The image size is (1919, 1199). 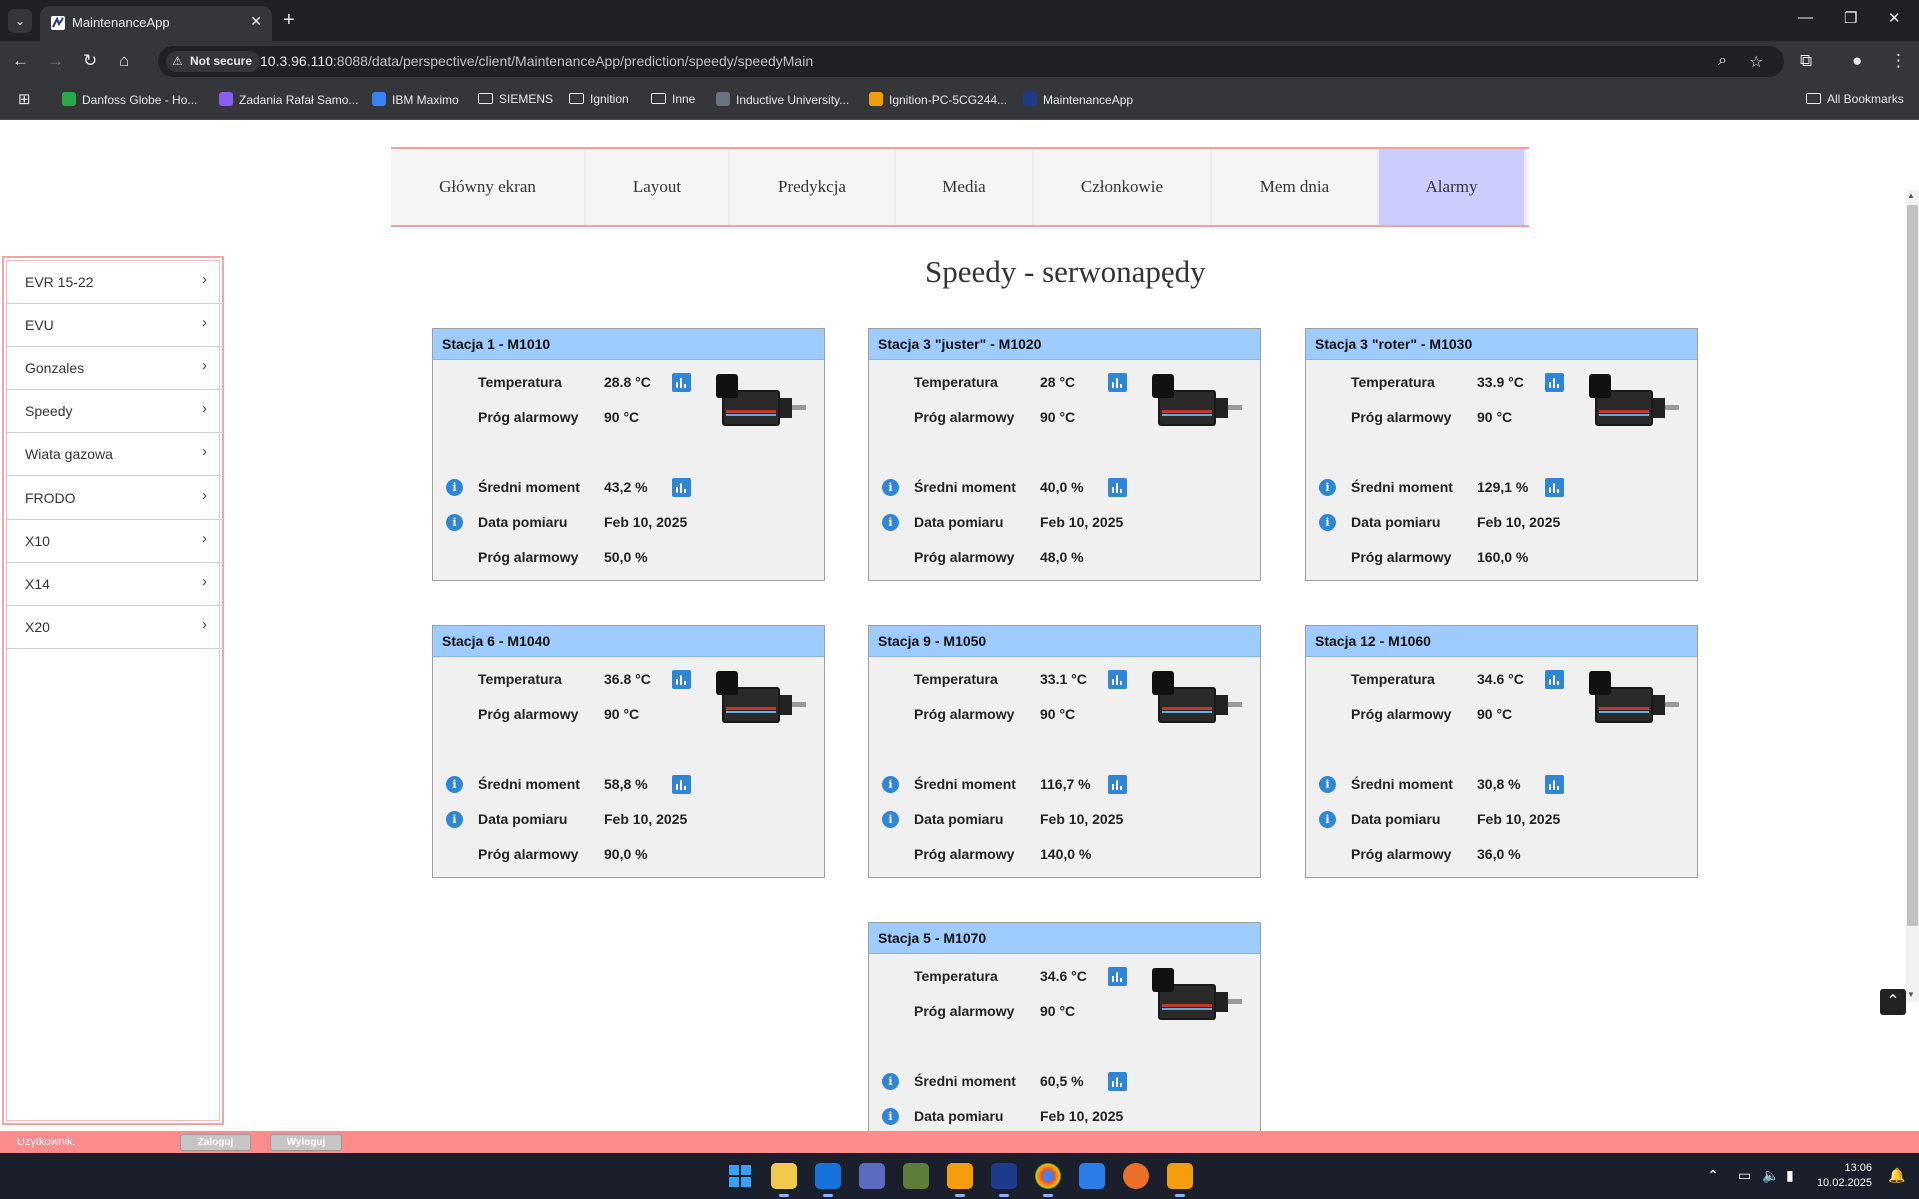 I want to click on bookmark-item: IBM Maximo, so click(x=415, y=99).